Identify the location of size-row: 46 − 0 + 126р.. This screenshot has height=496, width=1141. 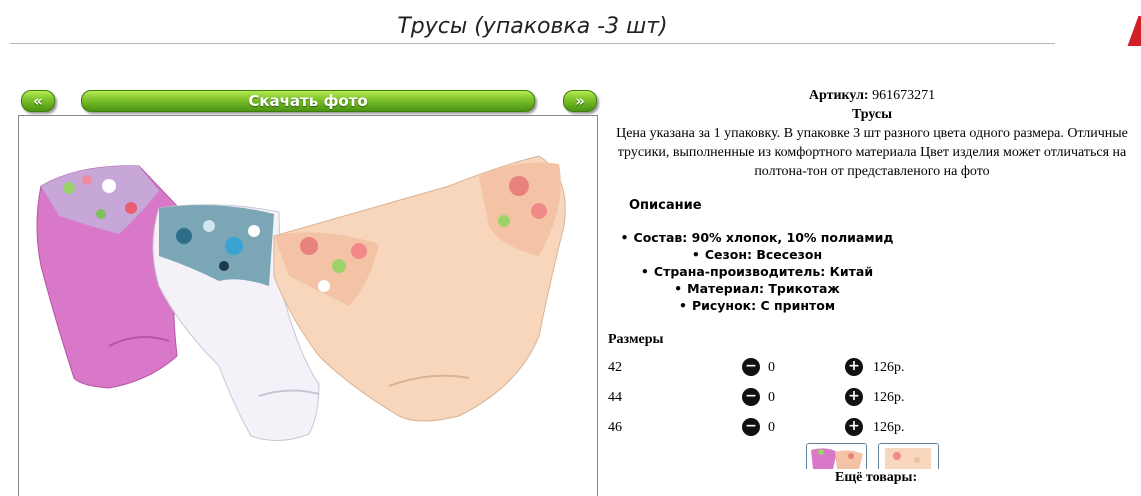
(868, 429).